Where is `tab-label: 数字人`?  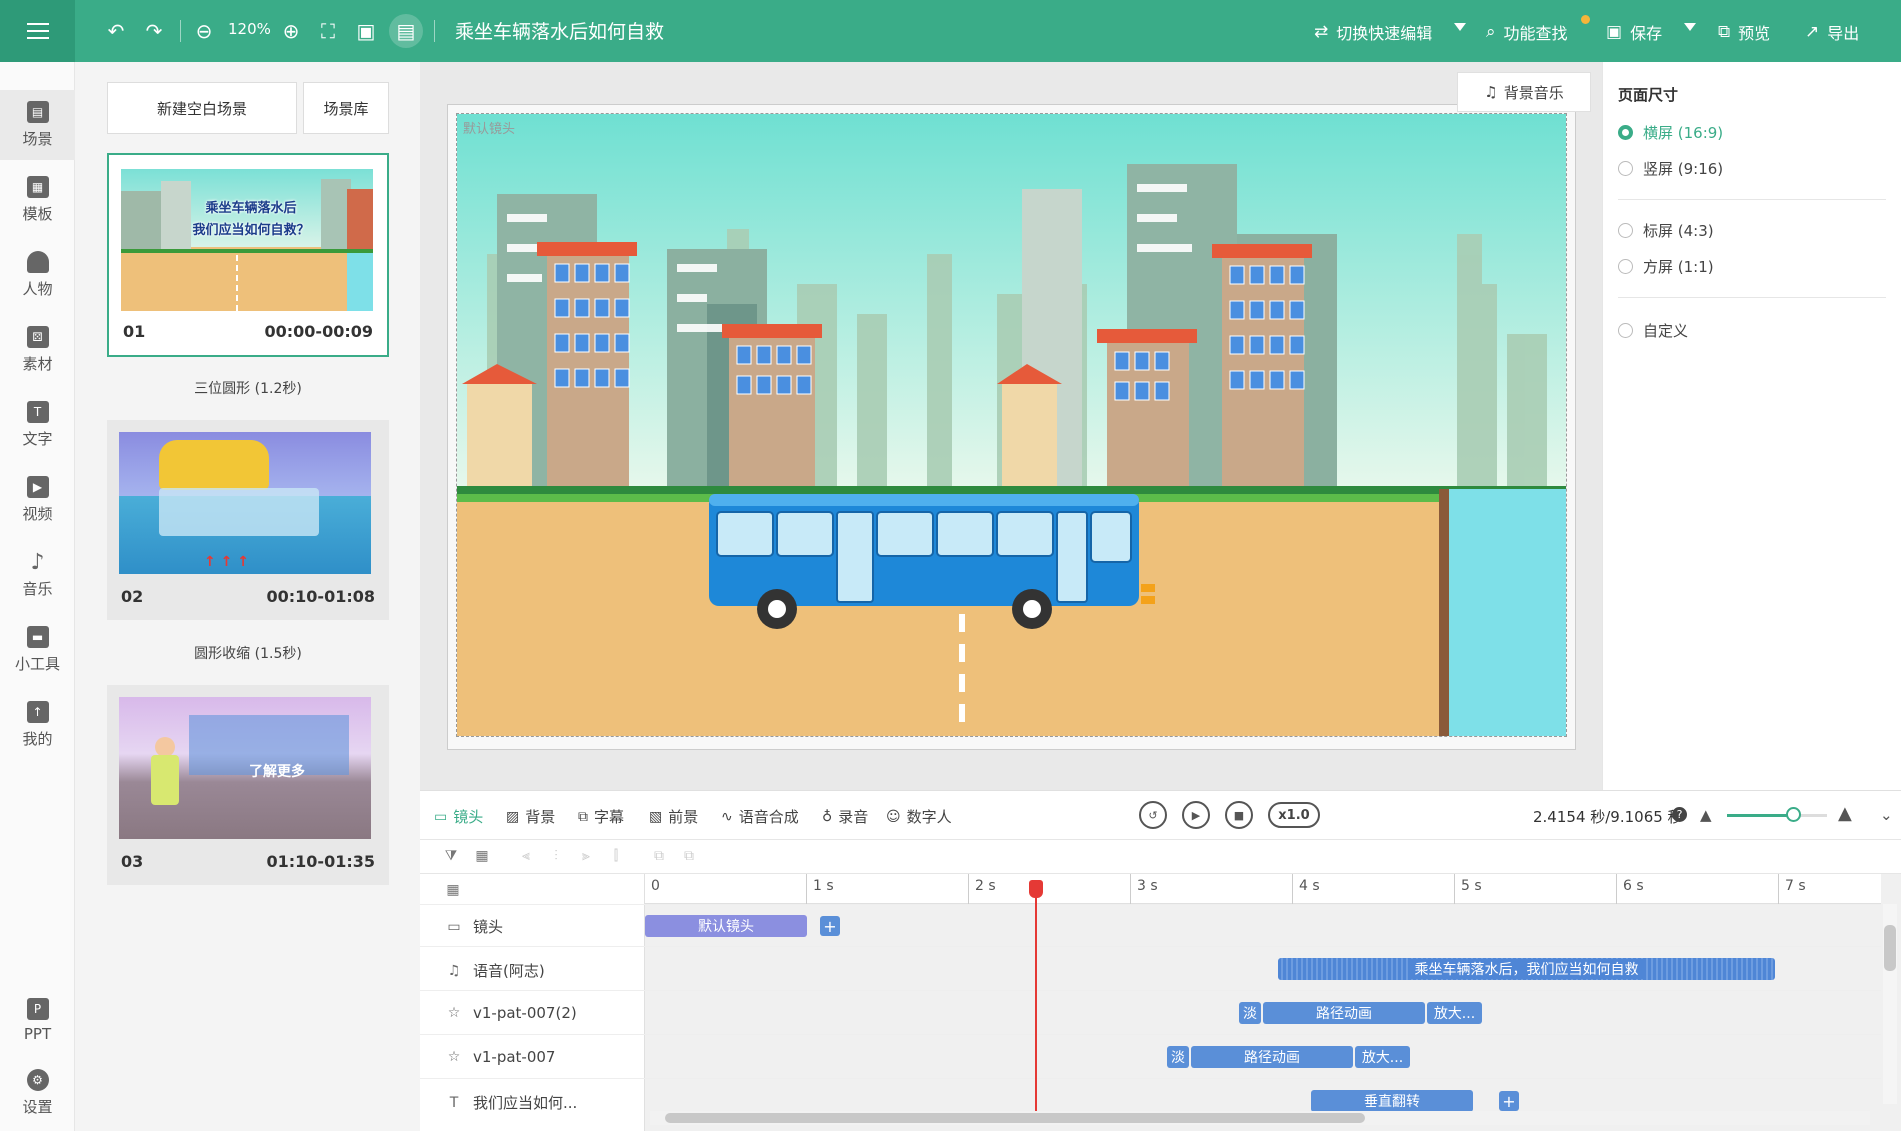
tab-label: 数字人 is located at coordinates (929, 817).